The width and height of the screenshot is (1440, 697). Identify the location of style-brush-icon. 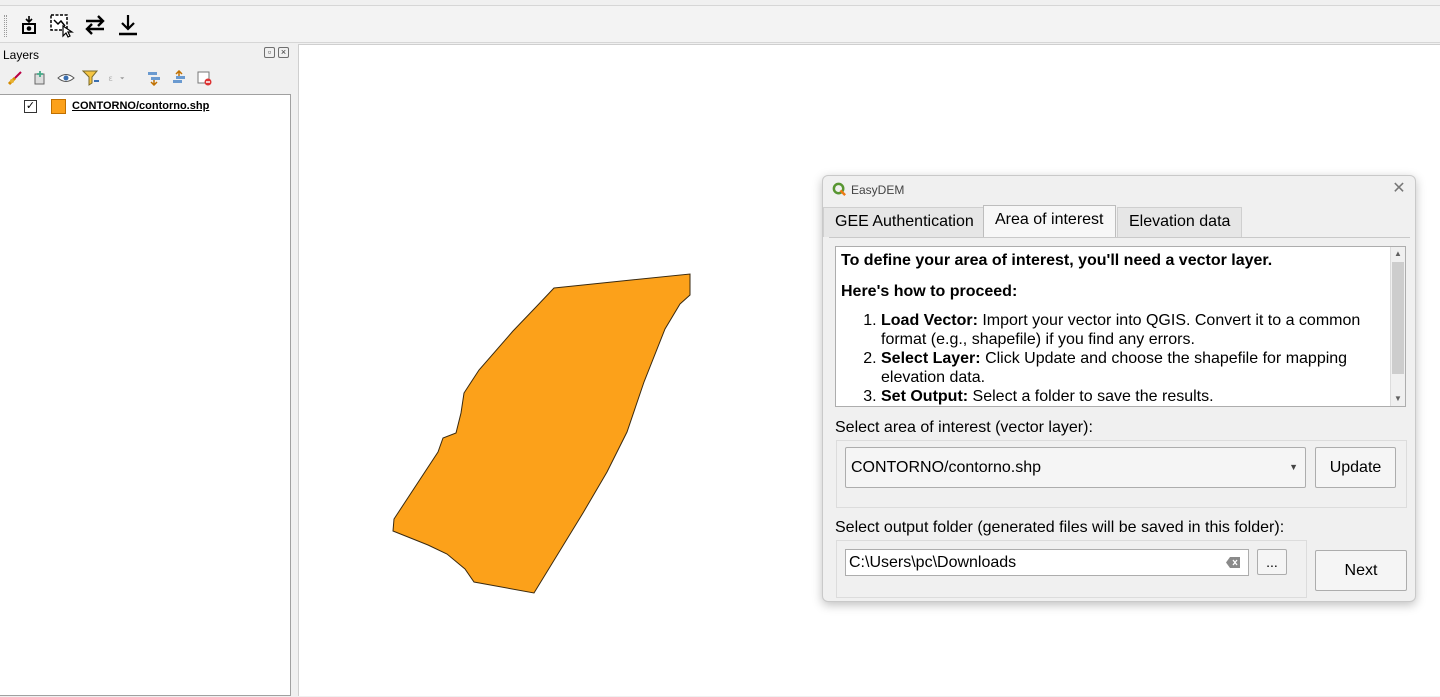
(15, 78).